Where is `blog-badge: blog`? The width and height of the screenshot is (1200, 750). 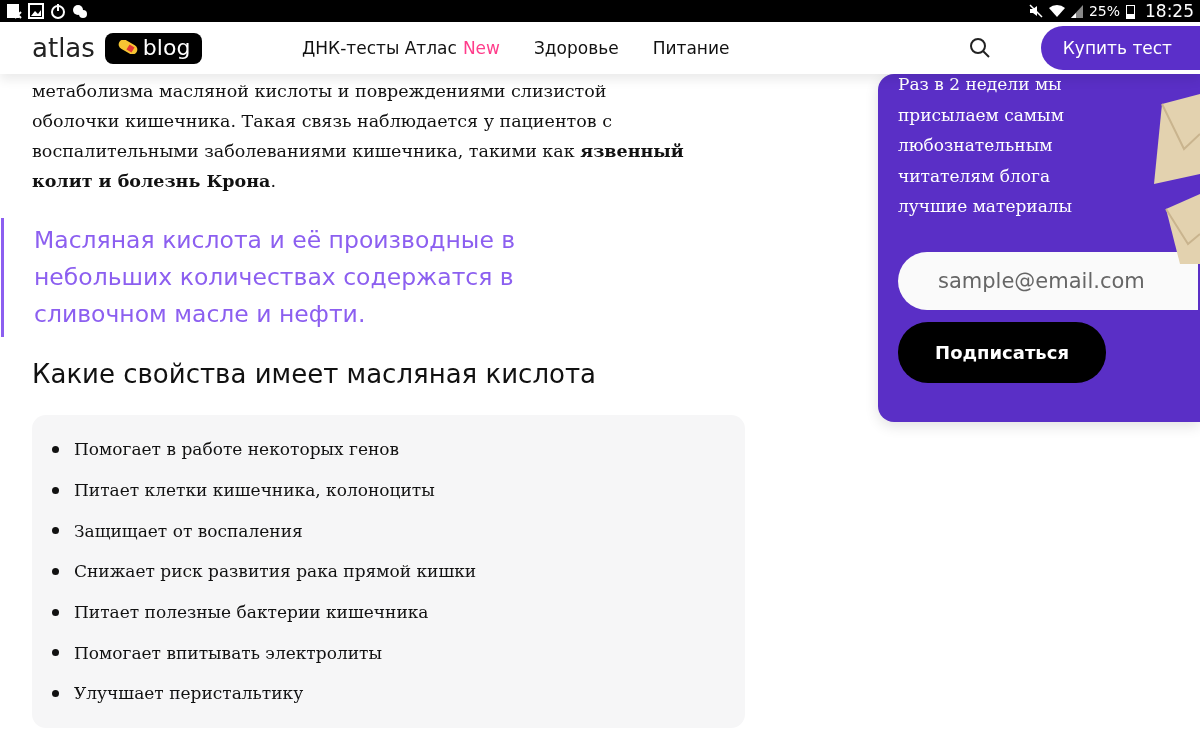
blog-badge: blog is located at coordinates (153, 48).